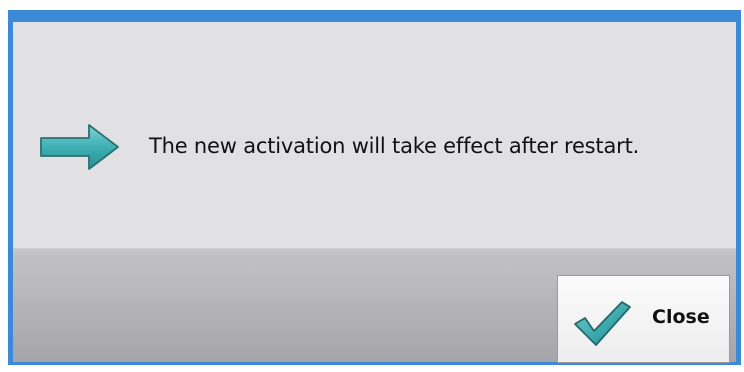 This screenshot has height=372, width=744. I want to click on screen-bottom-edge, so click(372, 368).